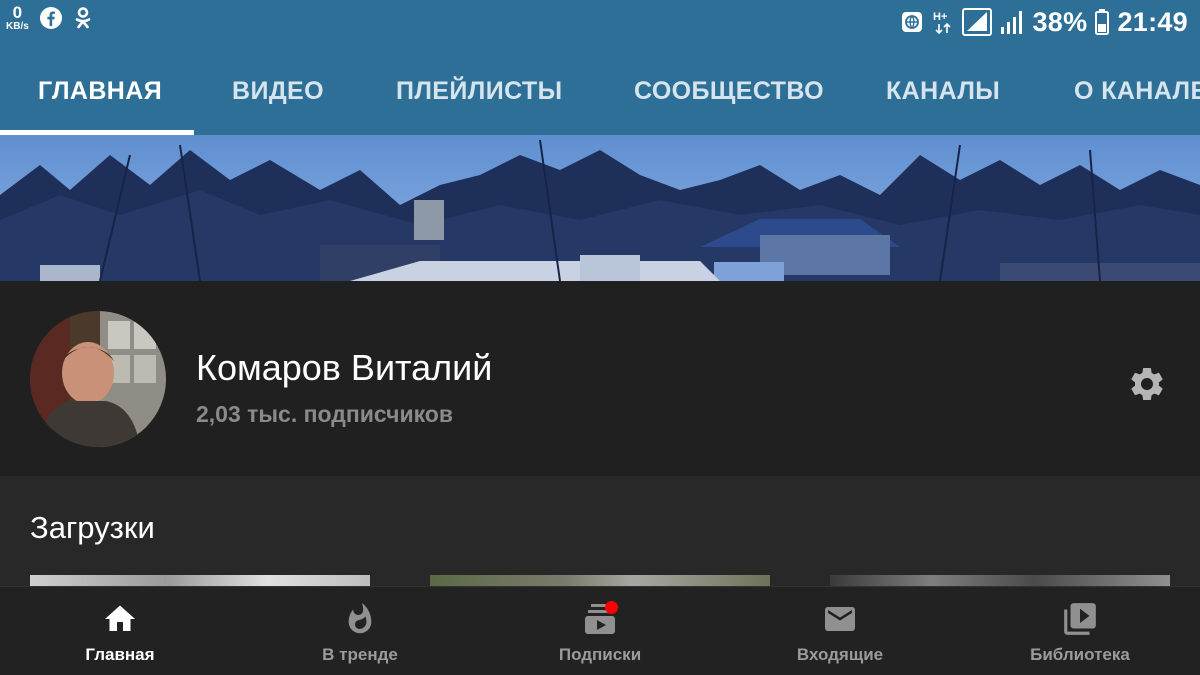 This screenshot has width=1200, height=675. Describe the element at coordinates (1080, 619) in the screenshot. I see `library-icon` at that location.